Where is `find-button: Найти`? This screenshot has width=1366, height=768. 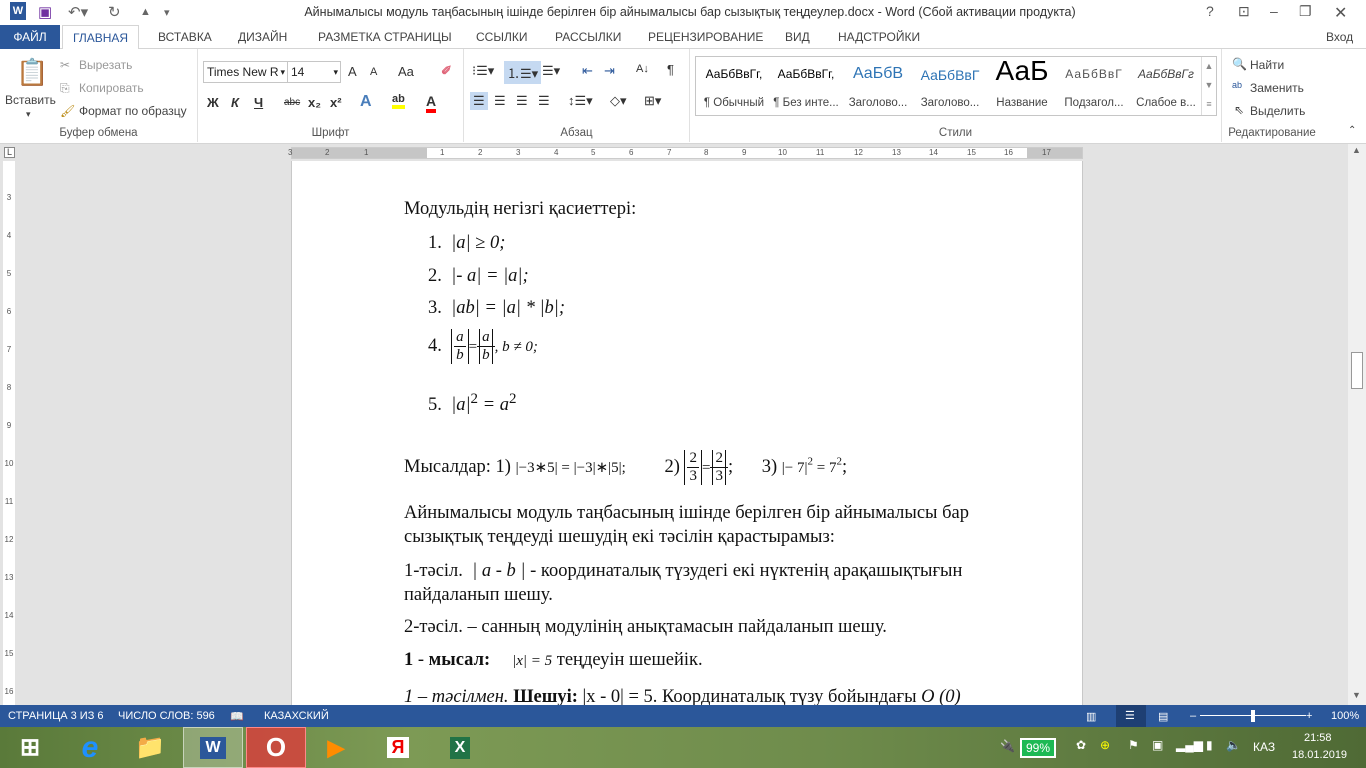
find-button: Найти is located at coordinates (1267, 65).